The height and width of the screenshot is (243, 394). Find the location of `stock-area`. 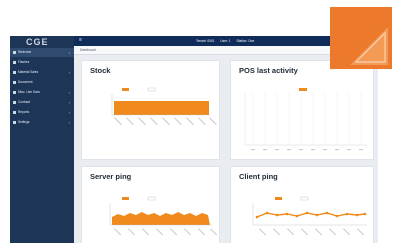

stock-area is located at coordinates (161, 108).